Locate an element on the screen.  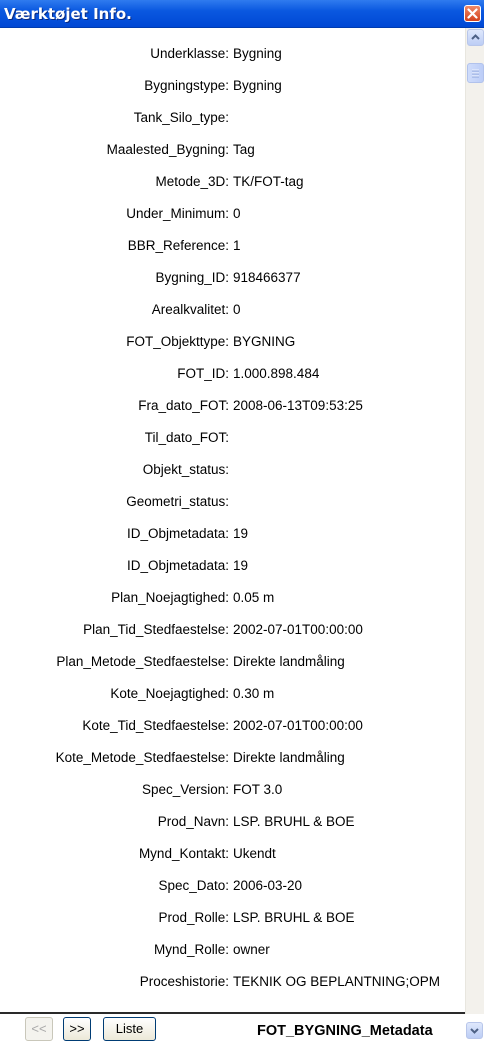
attribute-row: Fra_dato_FOT: 2008-06-13T09:53:25 is located at coordinates (232, 406).